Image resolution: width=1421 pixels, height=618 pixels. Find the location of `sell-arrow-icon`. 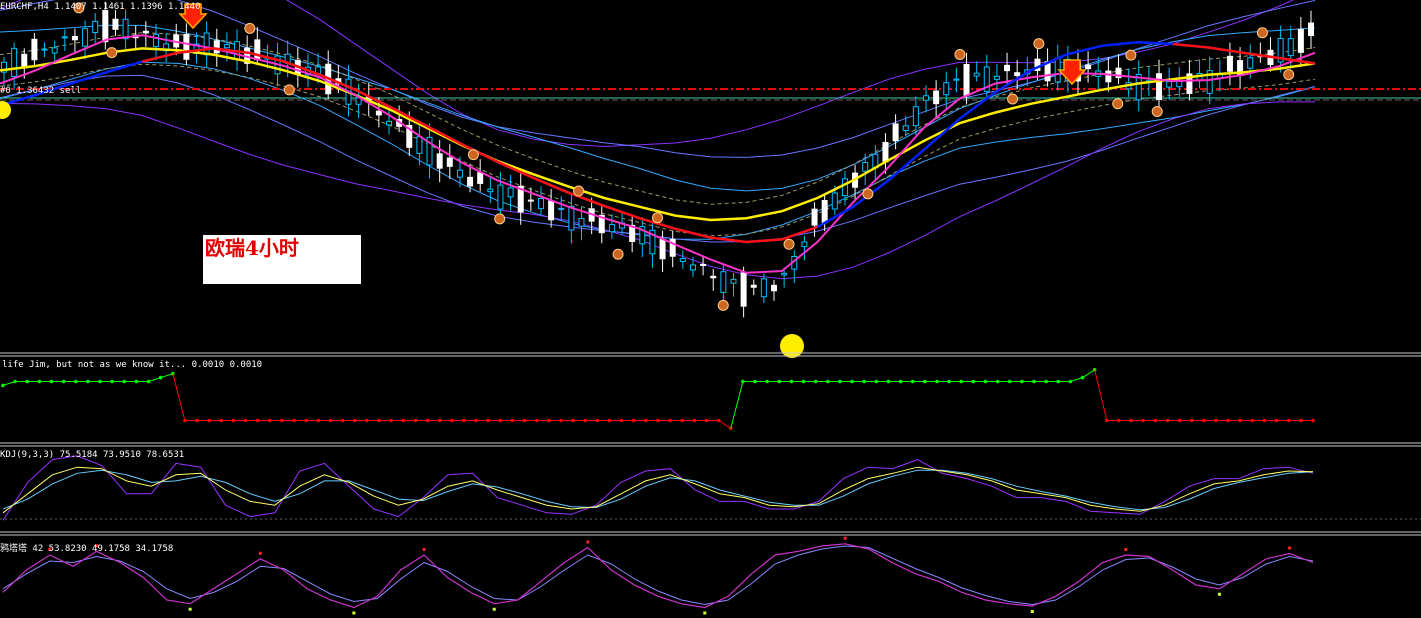

sell-arrow-icon is located at coordinates (1072, 72).